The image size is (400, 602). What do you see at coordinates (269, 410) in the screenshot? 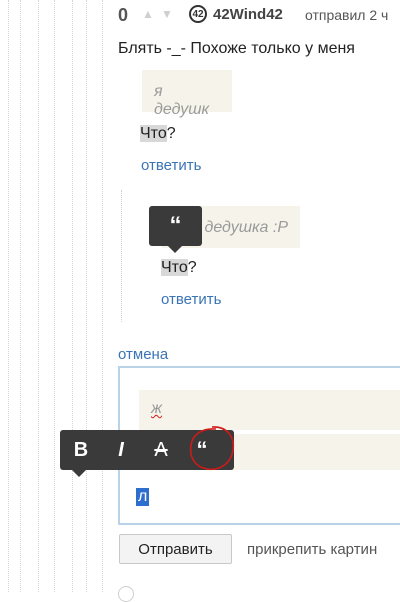
I see `editor-quote: ж` at bounding box center [269, 410].